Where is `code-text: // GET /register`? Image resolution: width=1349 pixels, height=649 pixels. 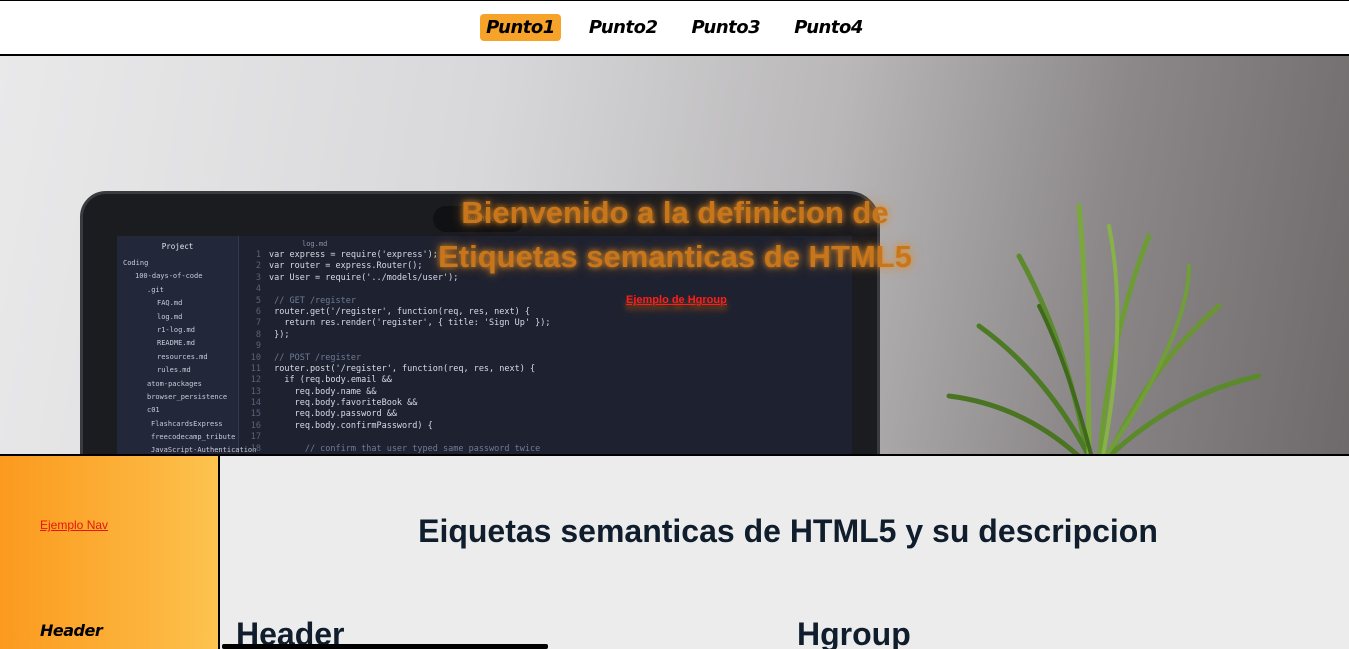 code-text: // GET /register is located at coordinates (312, 300).